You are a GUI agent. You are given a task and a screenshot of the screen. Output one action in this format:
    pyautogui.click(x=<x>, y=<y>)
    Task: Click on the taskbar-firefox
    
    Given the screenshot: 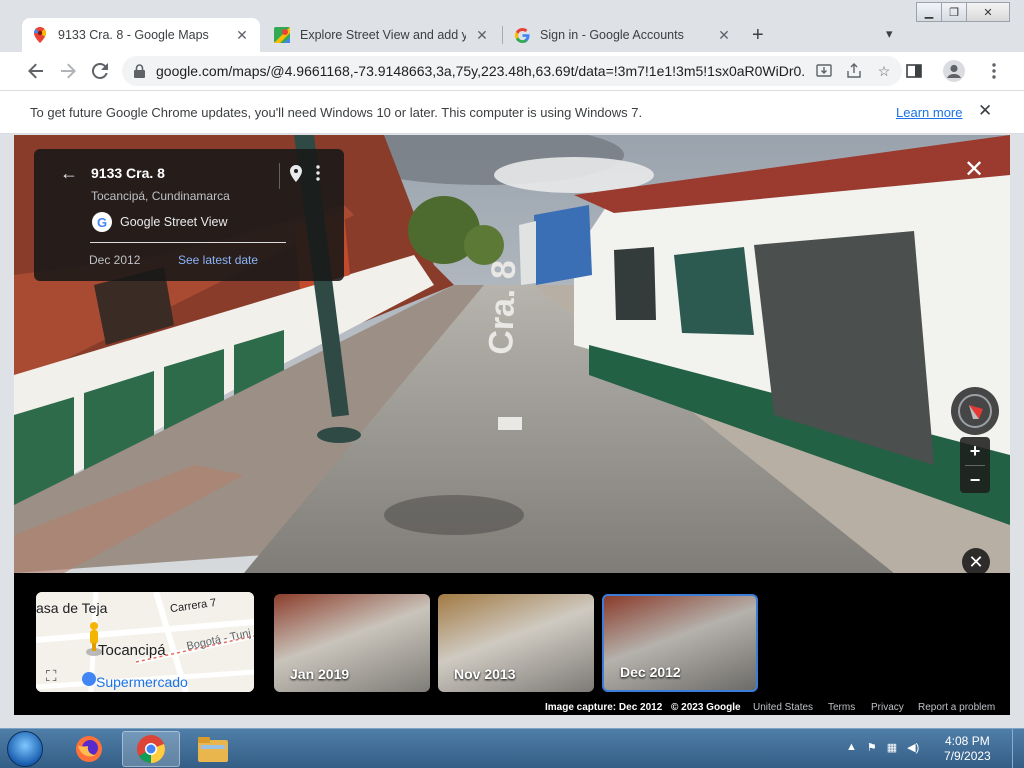 What is the action you would take?
    pyautogui.click(x=89, y=749)
    